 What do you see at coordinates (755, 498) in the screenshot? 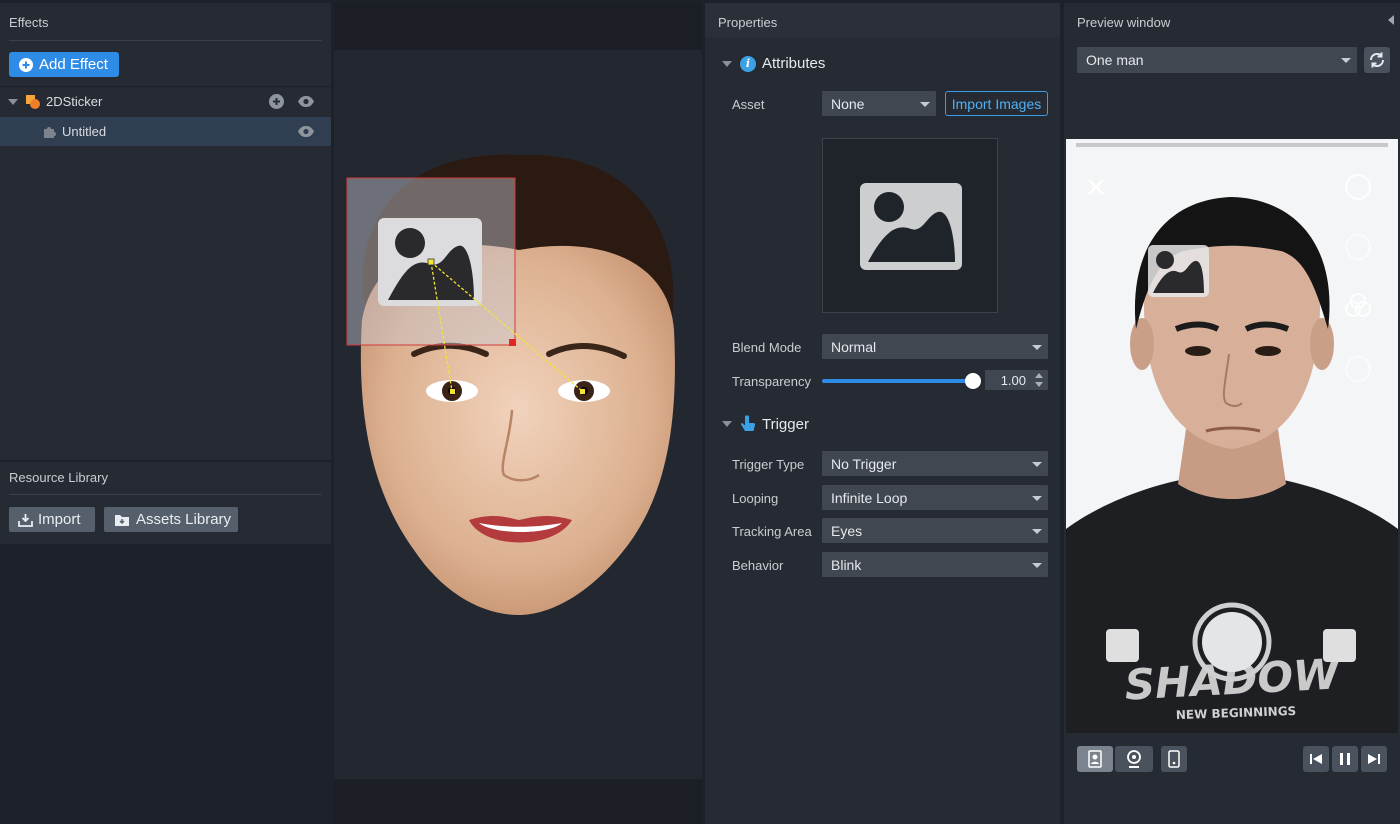
I see `looping-label: Looping` at bounding box center [755, 498].